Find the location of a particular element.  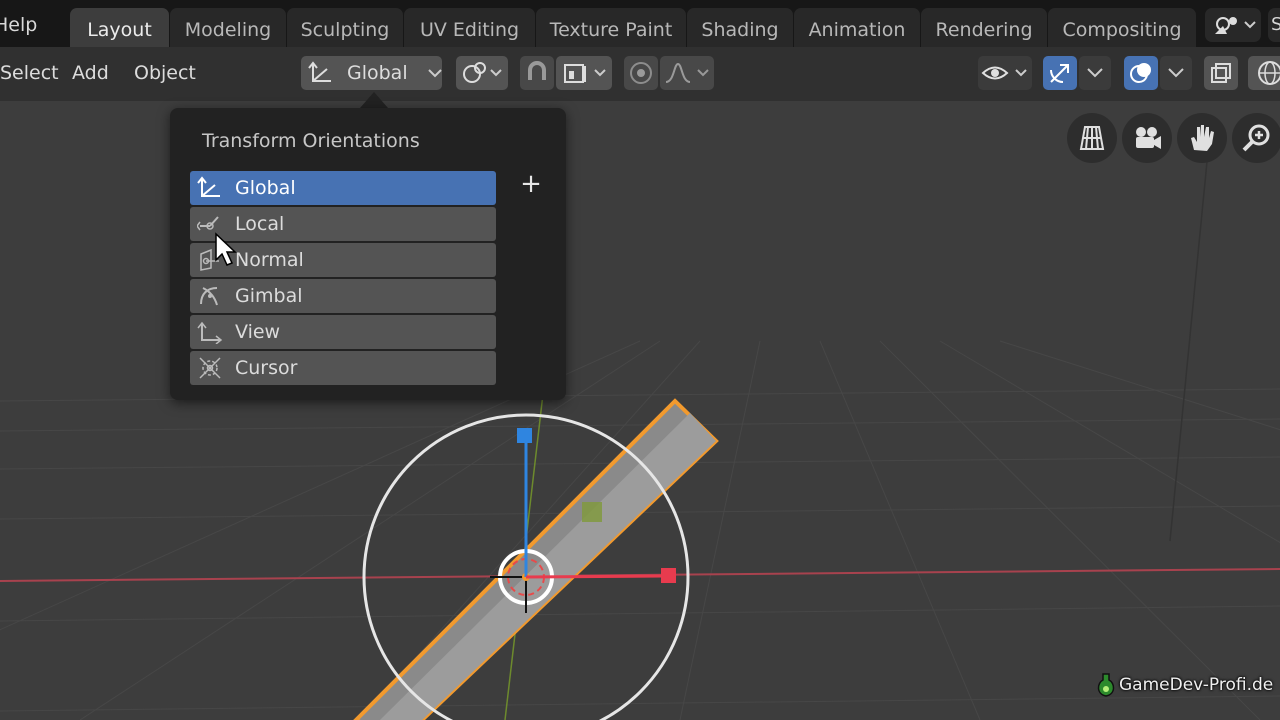

xray-icon is located at coordinates (1221, 73).